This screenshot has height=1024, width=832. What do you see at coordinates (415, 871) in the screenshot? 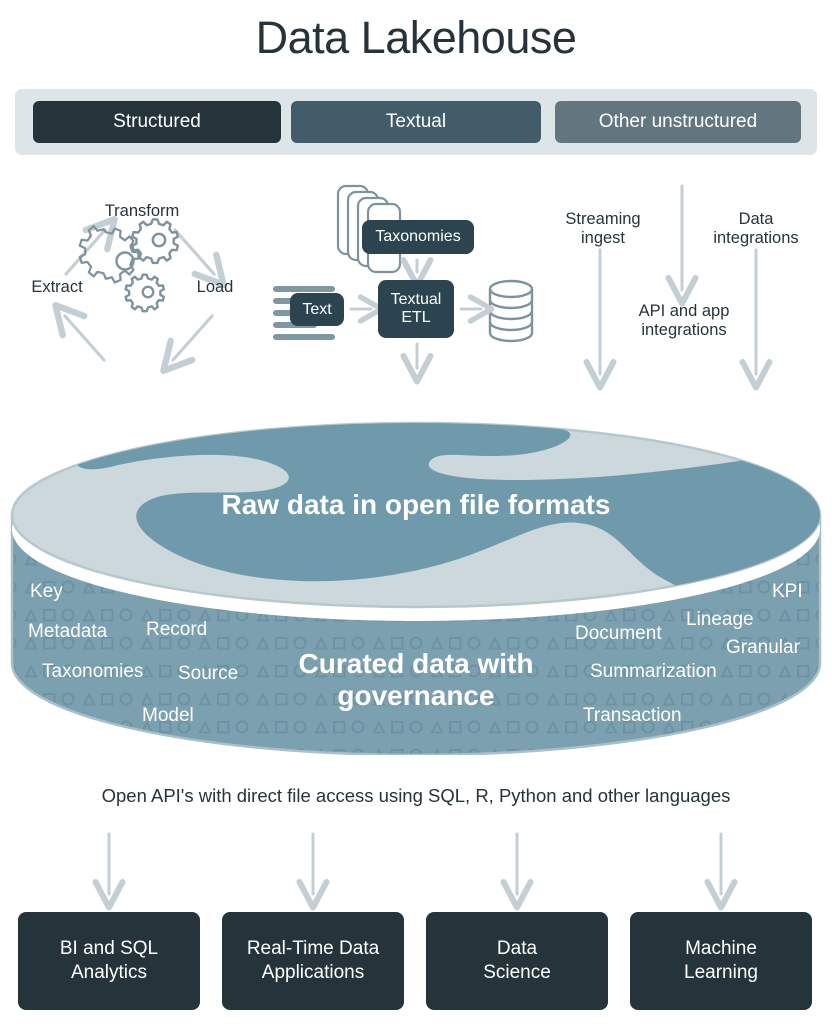
I see `output-arrows` at bounding box center [415, 871].